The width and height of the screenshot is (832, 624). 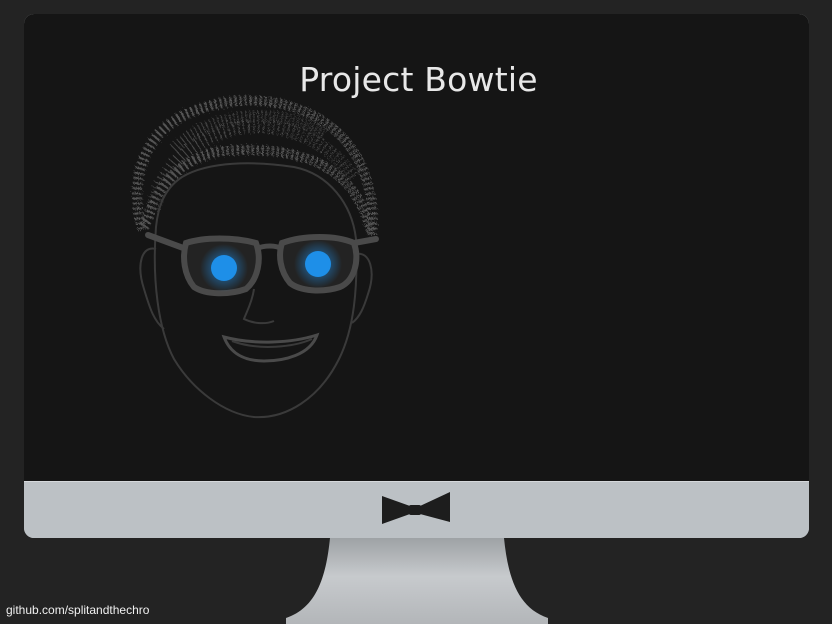 I want to click on monitor-chin, so click(x=416, y=509).